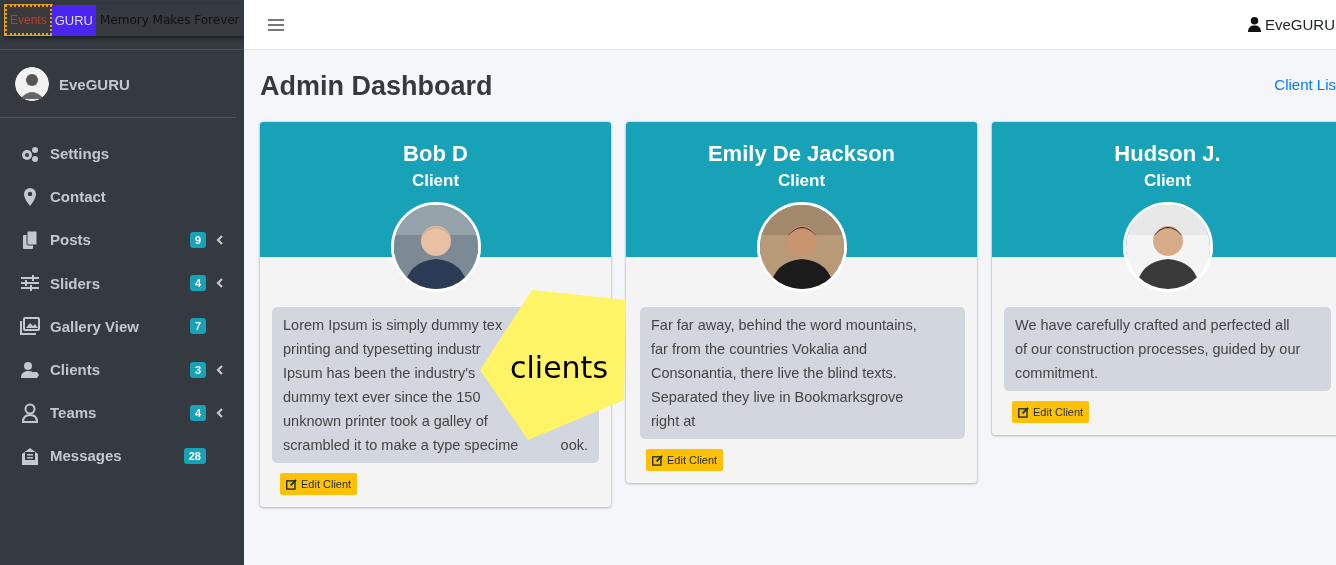 This screenshot has height=565, width=1336. Describe the element at coordinates (28, 20) in the screenshot. I see `logo-text: Events` at that location.